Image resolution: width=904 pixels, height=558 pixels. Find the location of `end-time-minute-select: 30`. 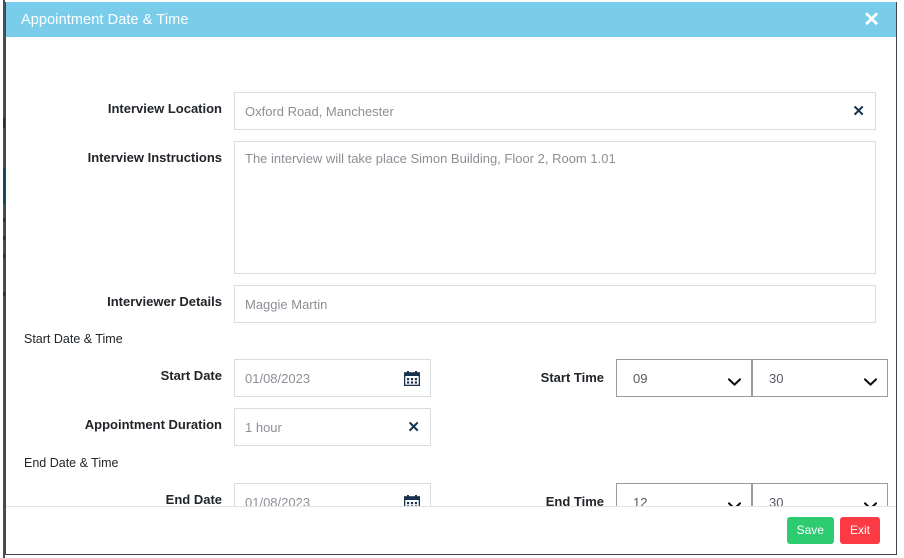

end-time-minute-select: 30 is located at coordinates (820, 494).